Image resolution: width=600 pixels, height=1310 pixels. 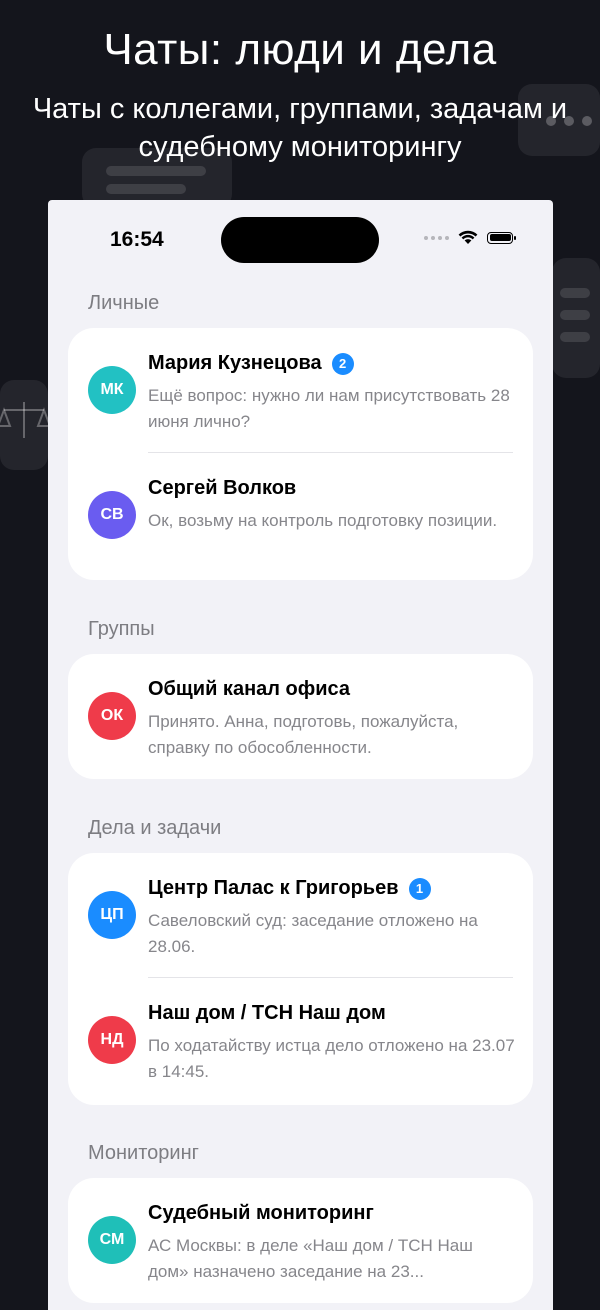 I want to click on avatar: СМ, so click(x=112, y=1240).